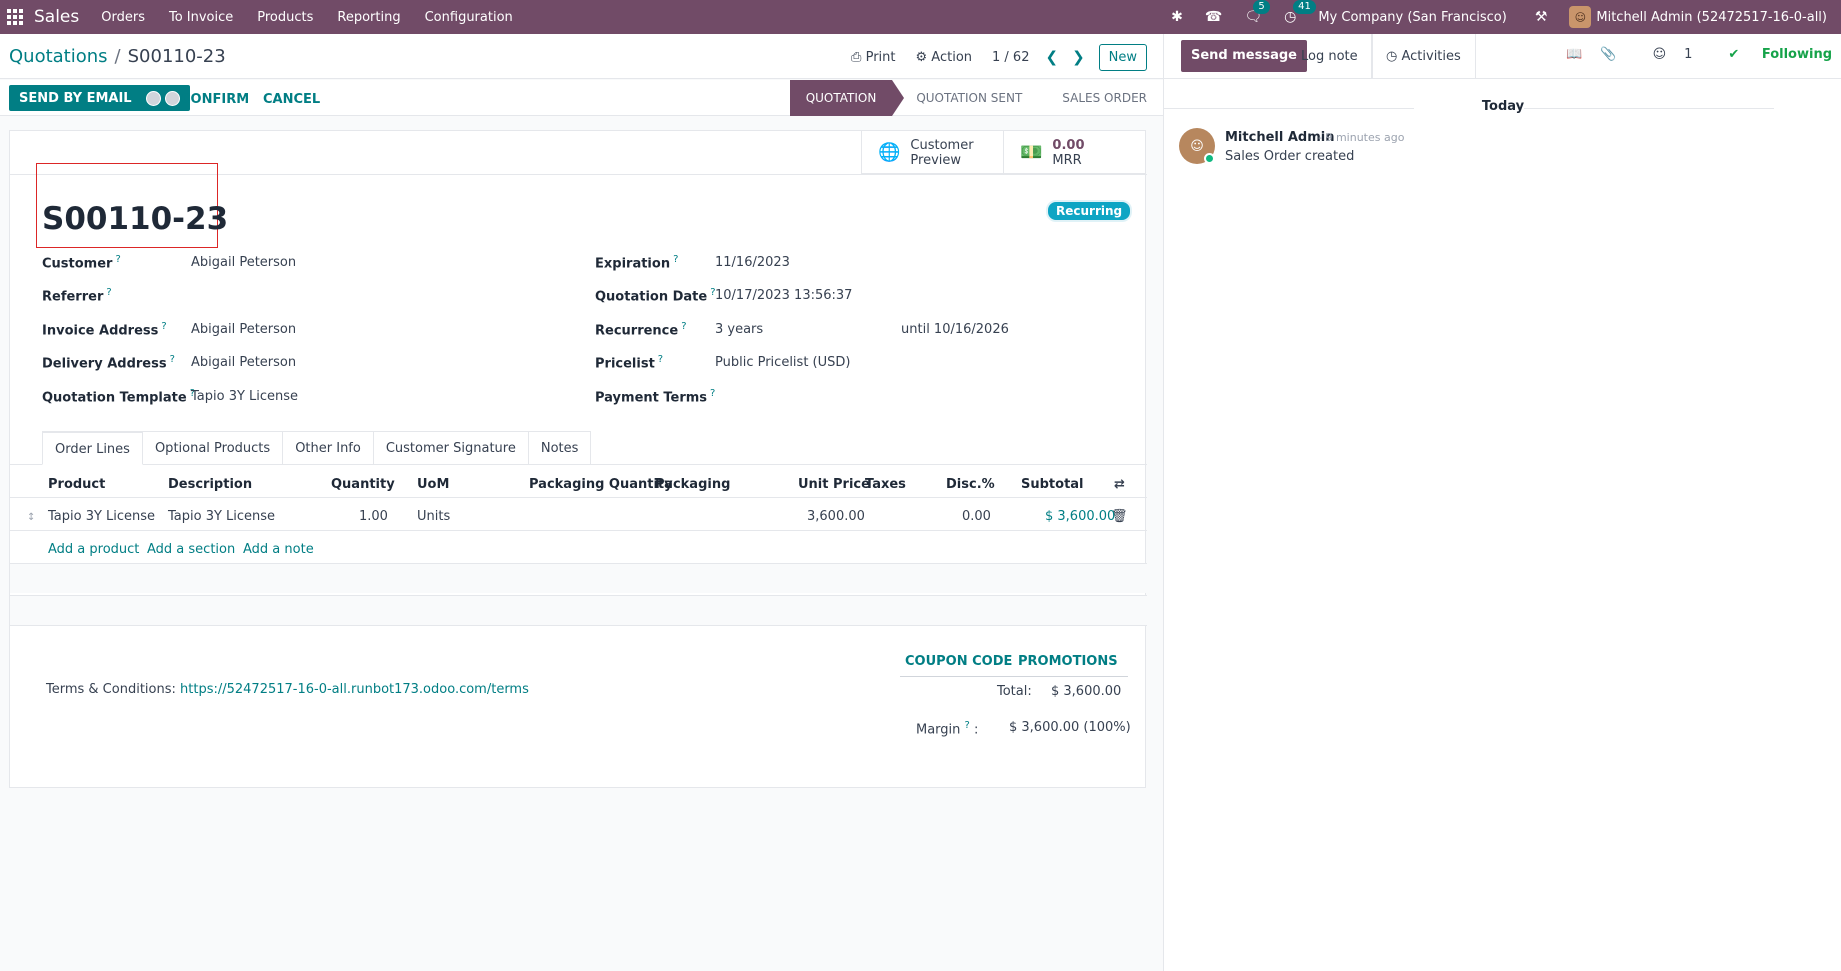 This screenshot has height=971, width=1841. Describe the element at coordinates (1580, 17) in the screenshot. I see `user-avatar: ☺` at that location.